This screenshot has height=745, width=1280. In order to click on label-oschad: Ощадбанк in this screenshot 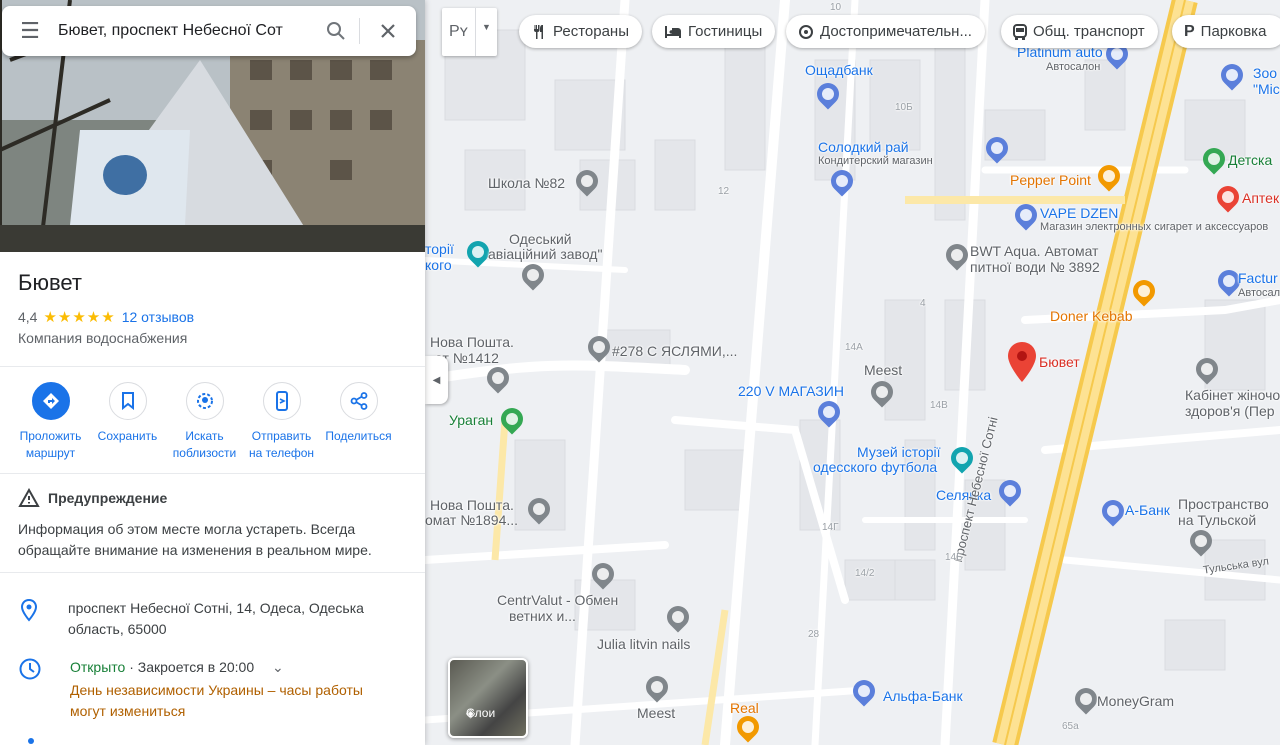, I will do `click(839, 70)`.